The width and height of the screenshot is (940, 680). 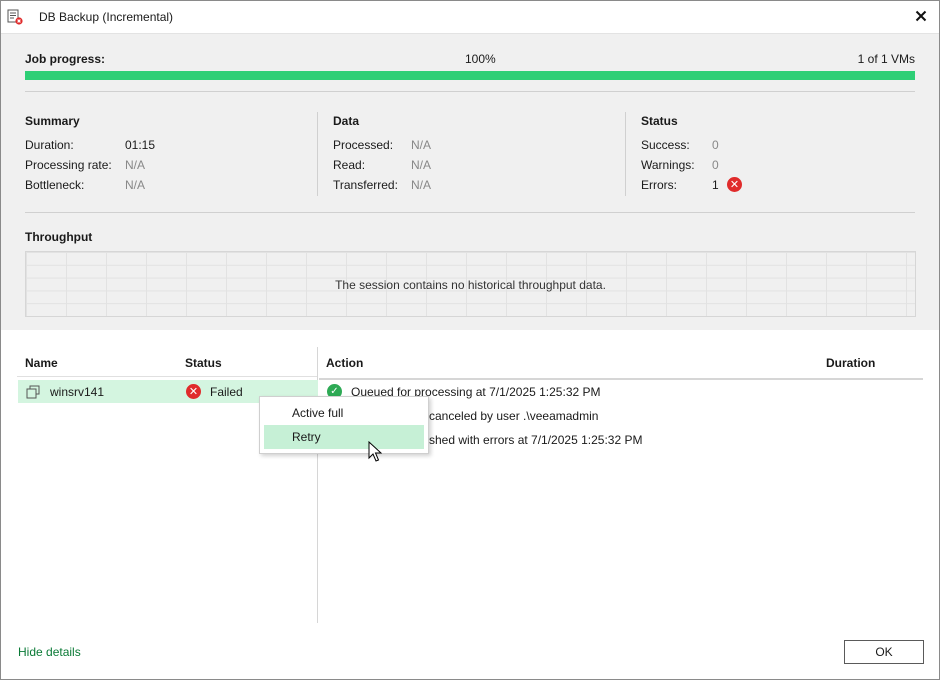 I want to click on status-warnings-label: Warnings:, so click(x=668, y=165).